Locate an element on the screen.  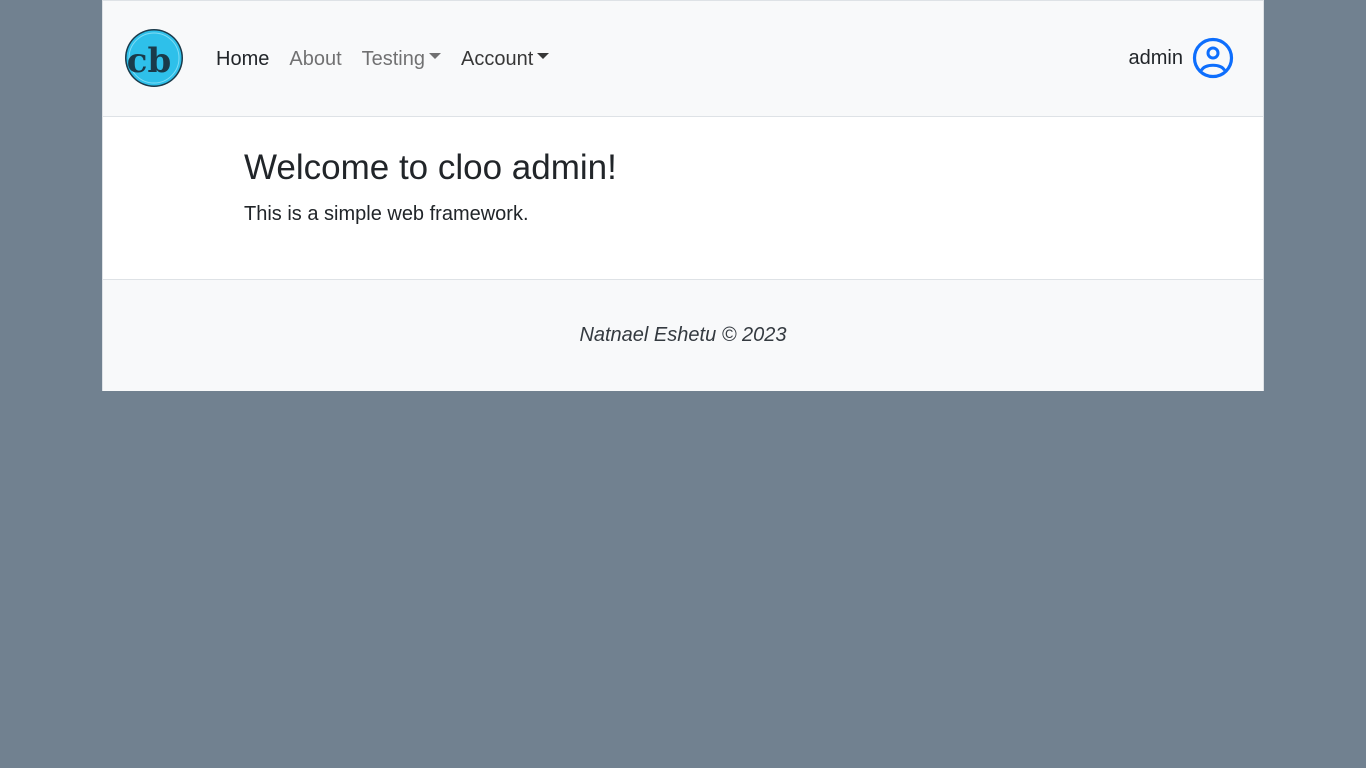
user-circle-icon is located at coordinates (1213, 58).